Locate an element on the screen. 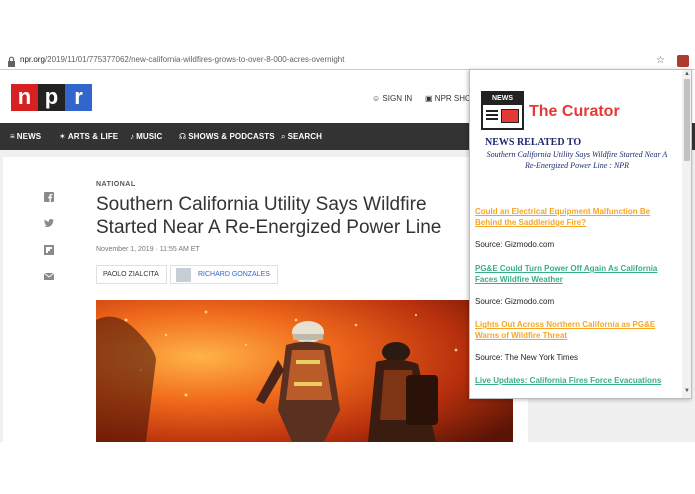 This screenshot has height=494, width=695. star-icon: ☆ is located at coordinates (660, 60).